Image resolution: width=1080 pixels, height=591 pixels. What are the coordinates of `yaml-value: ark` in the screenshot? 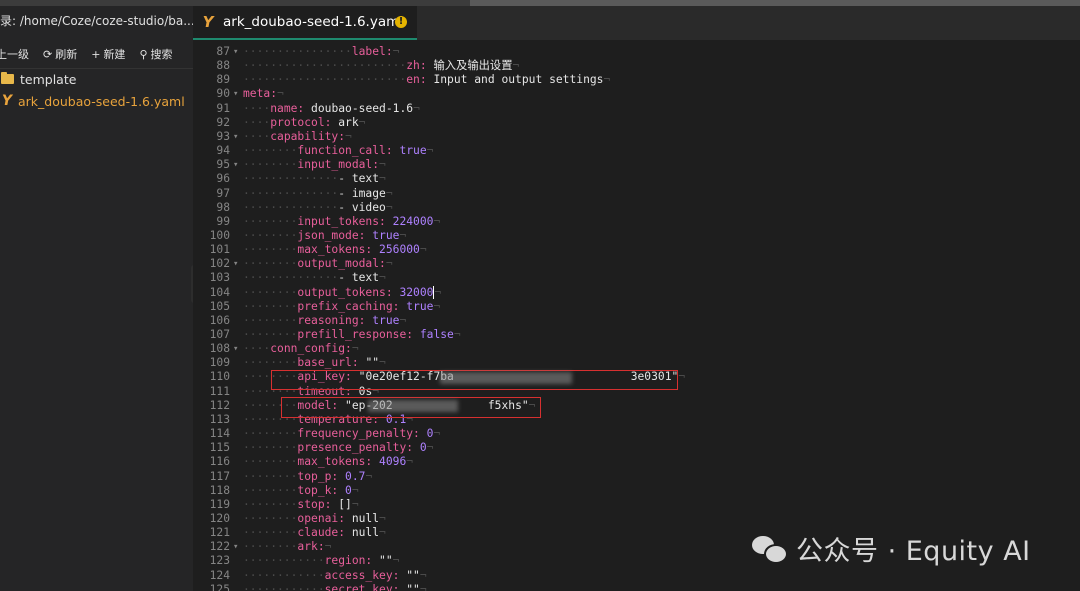 It's located at (345, 122).